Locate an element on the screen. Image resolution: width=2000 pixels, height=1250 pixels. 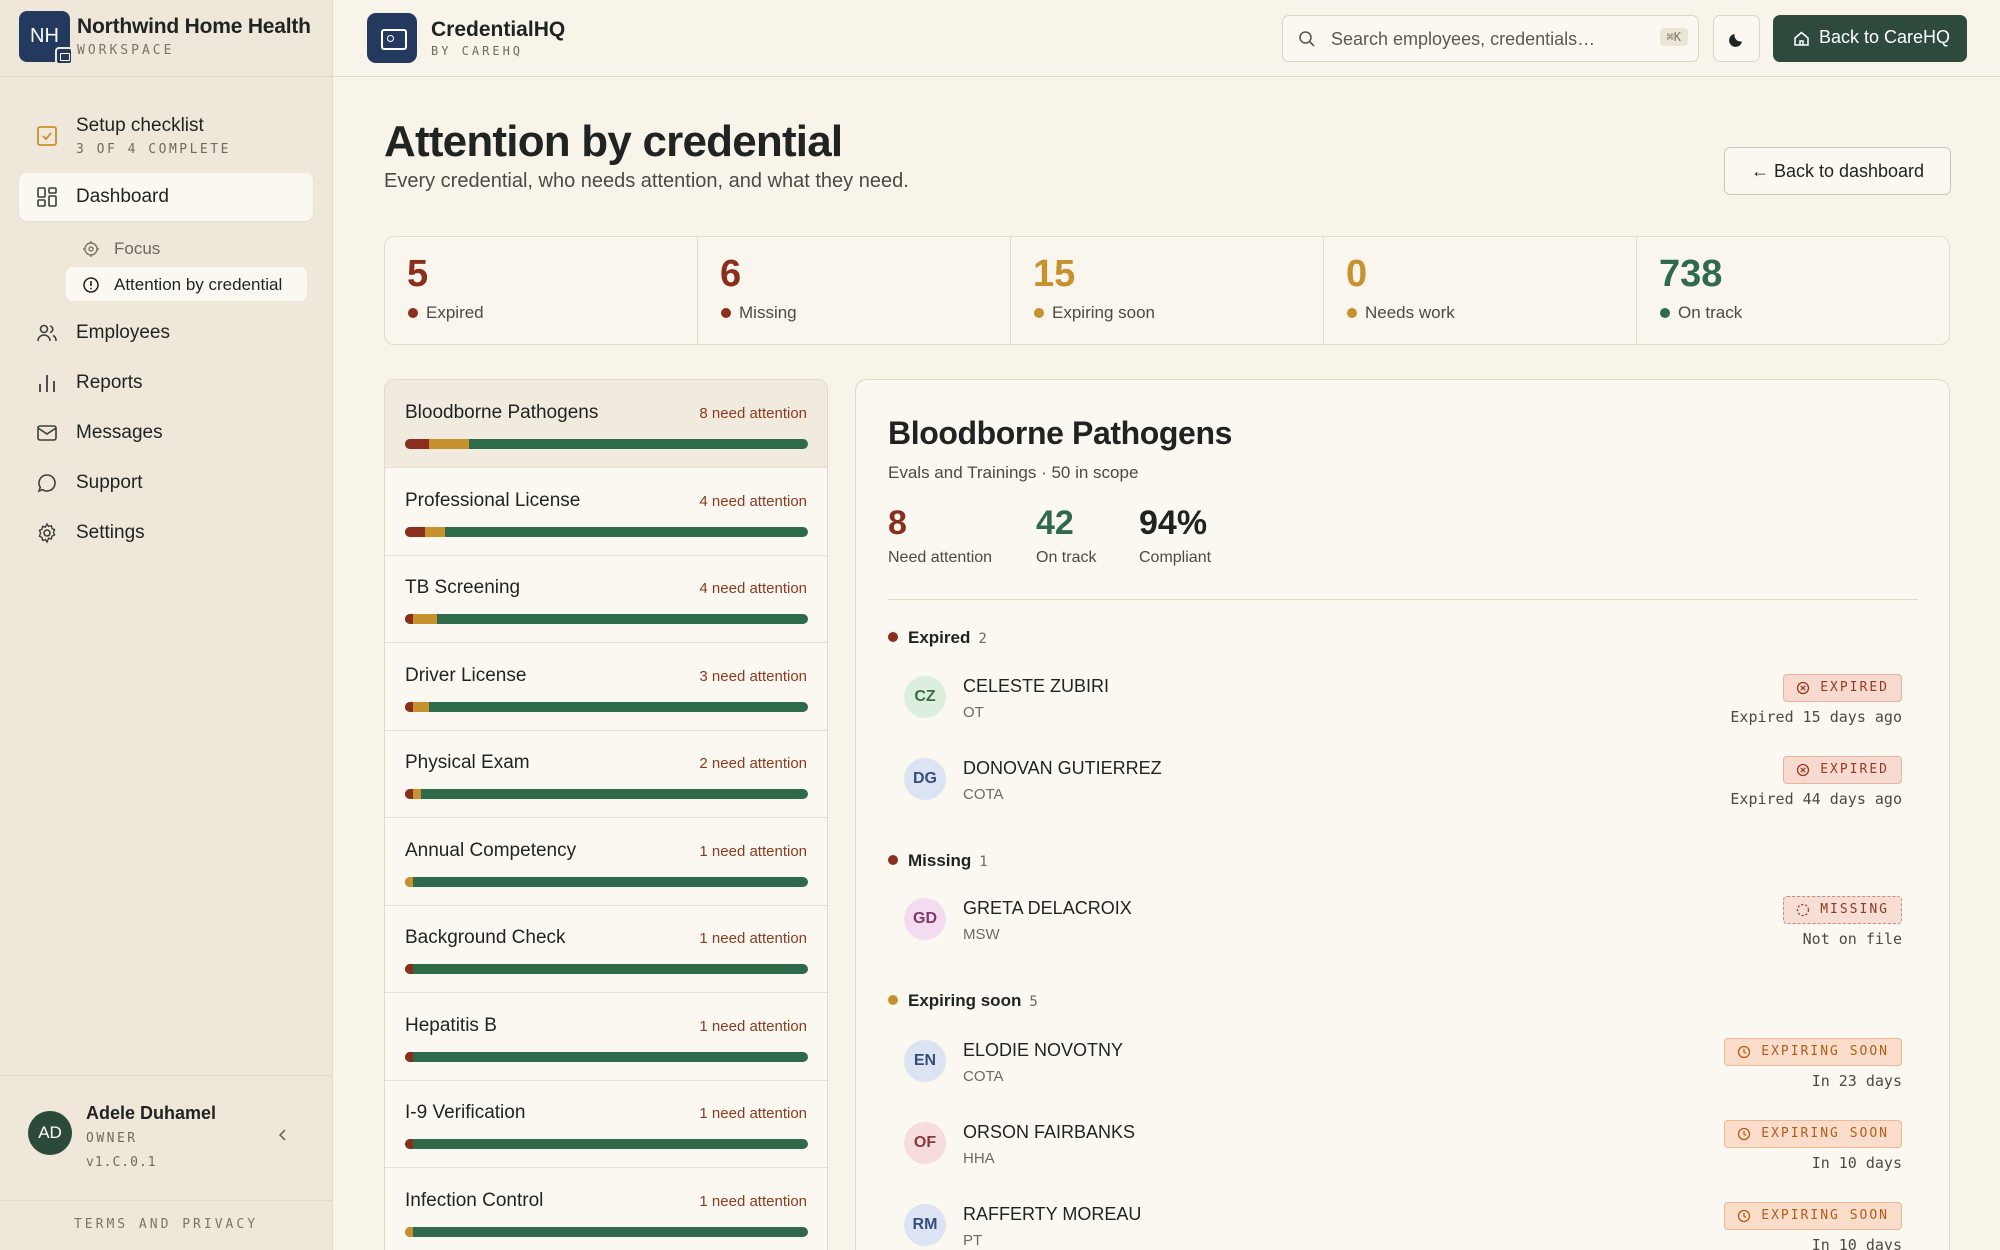
sidebar-item-dashboard: Dashboard is located at coordinates (166, 197).